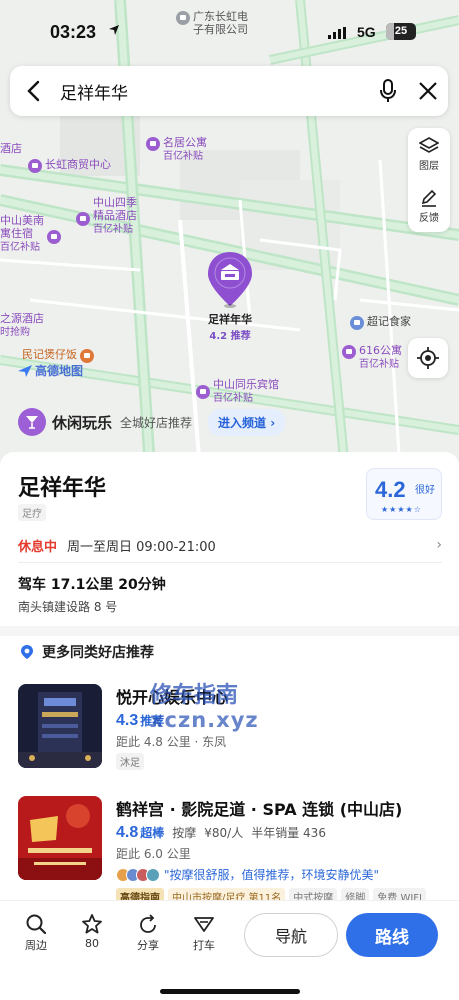 The image size is (459, 1000). What do you see at coordinates (148, 945) in the screenshot?
I see `share-label: 分享` at bounding box center [148, 945].